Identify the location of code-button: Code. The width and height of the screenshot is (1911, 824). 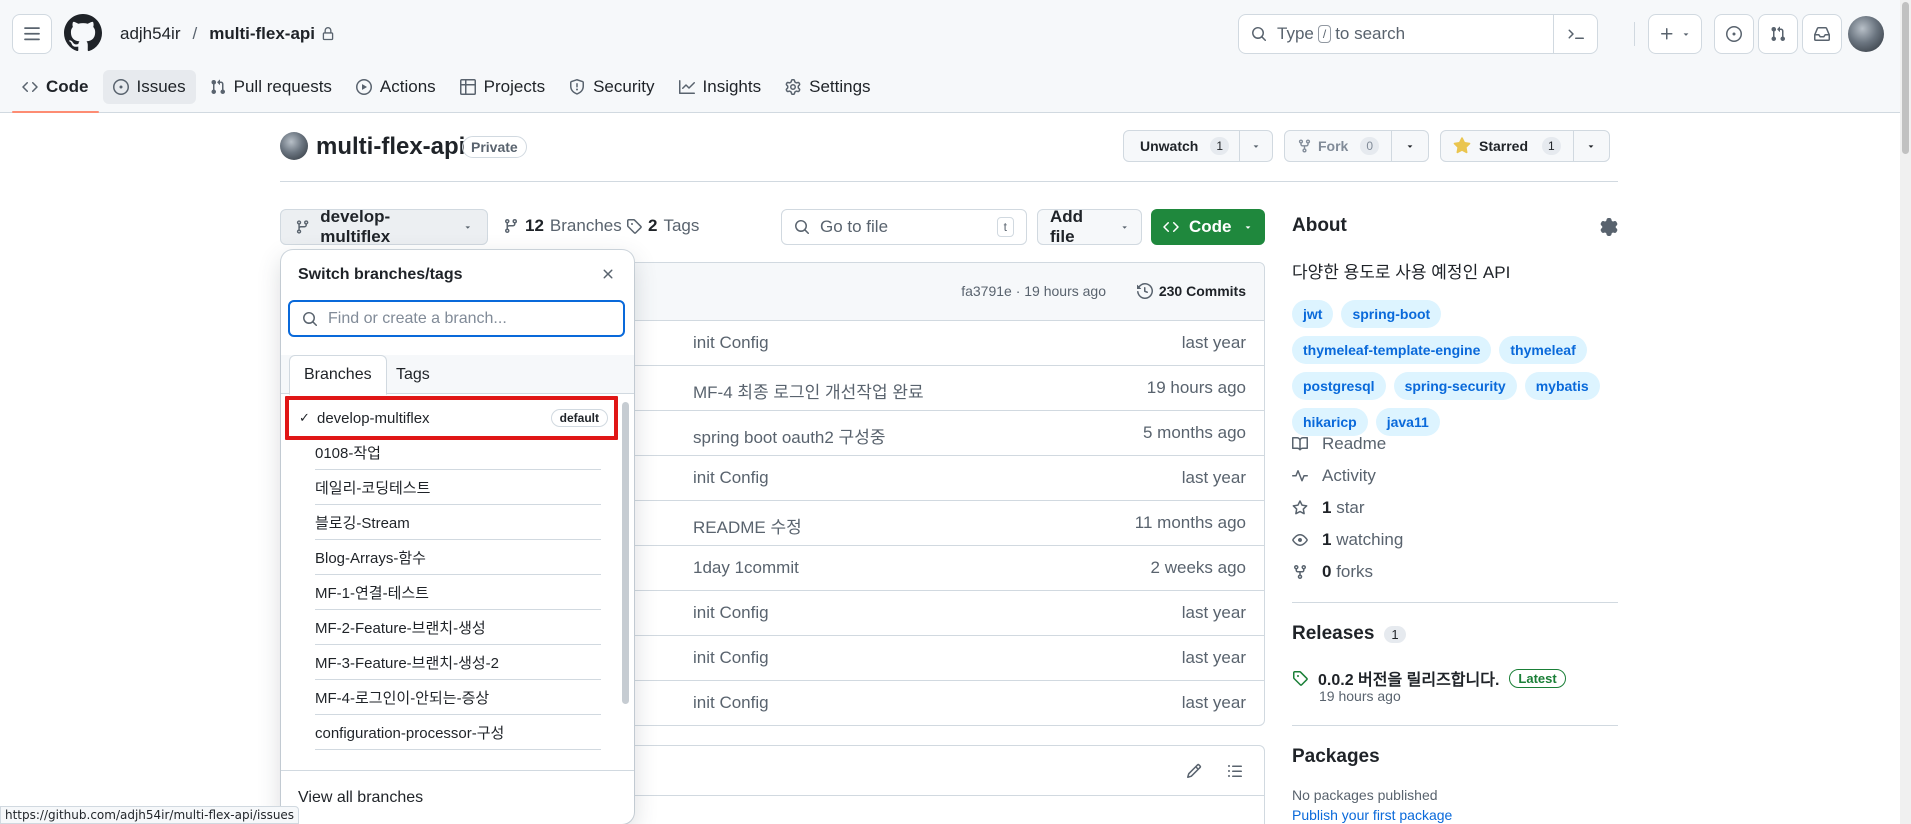
(1208, 227).